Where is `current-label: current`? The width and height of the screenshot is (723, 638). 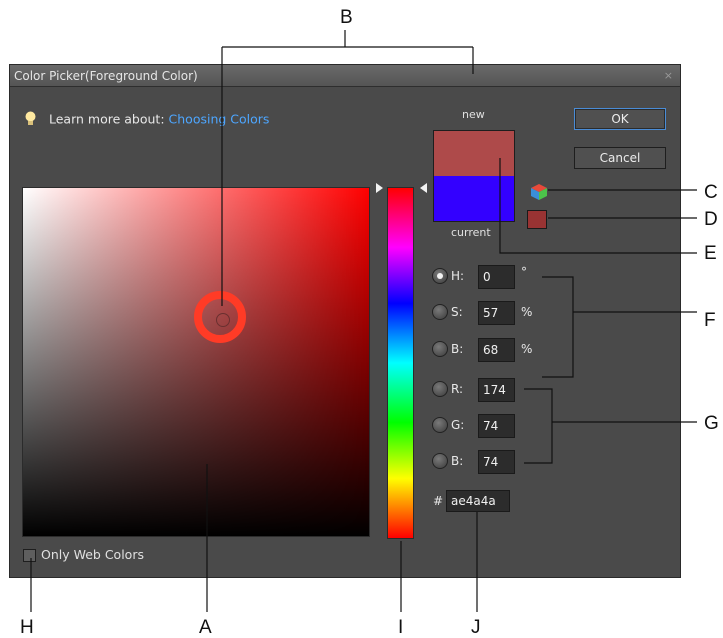
current-label: current is located at coordinates (471, 232).